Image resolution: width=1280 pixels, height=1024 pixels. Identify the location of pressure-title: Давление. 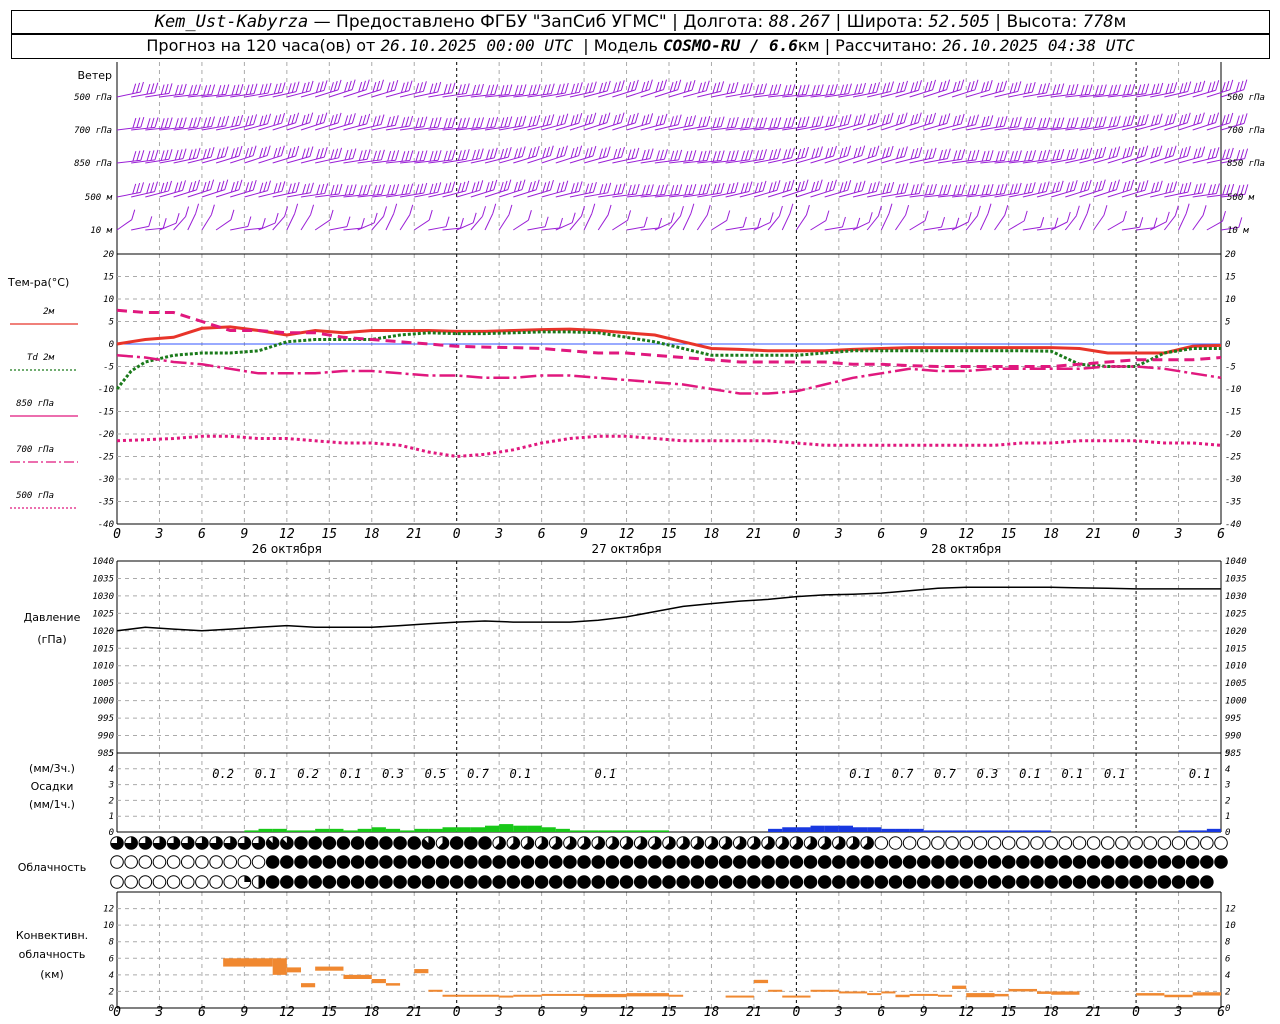
(52, 617).